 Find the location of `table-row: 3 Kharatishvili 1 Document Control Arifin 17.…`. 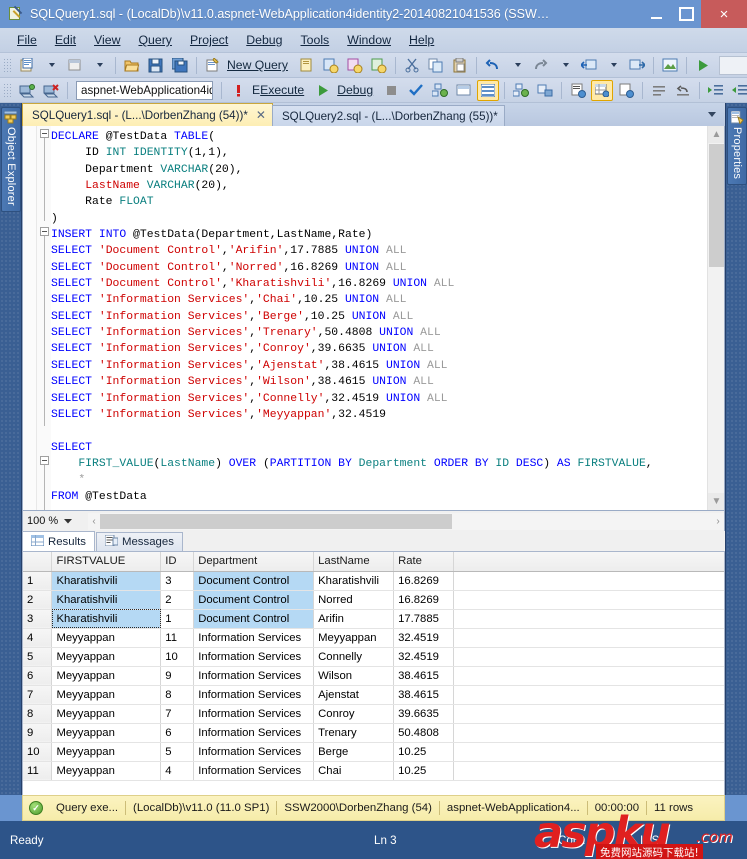

table-row: 3 Kharatishvili 1 Document Control Arifin 17.… is located at coordinates (373, 619).